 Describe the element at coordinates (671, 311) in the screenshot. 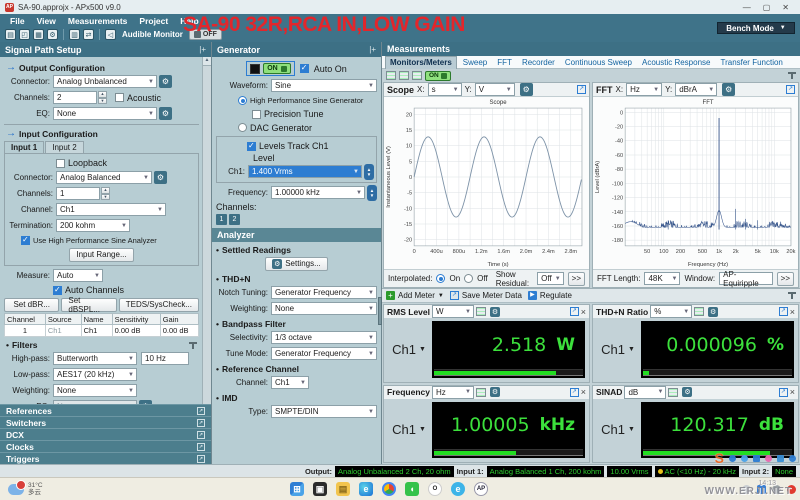

I see `meter-unit-select: % ▼` at that location.